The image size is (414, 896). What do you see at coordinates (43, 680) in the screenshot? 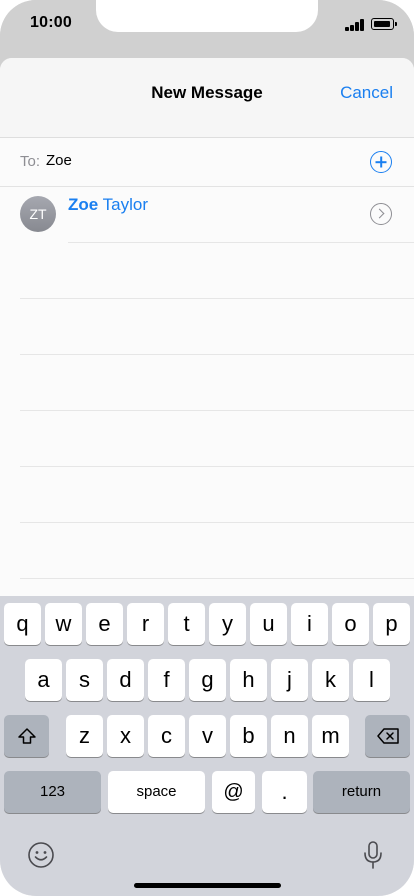
I see `key-a: a` at bounding box center [43, 680].